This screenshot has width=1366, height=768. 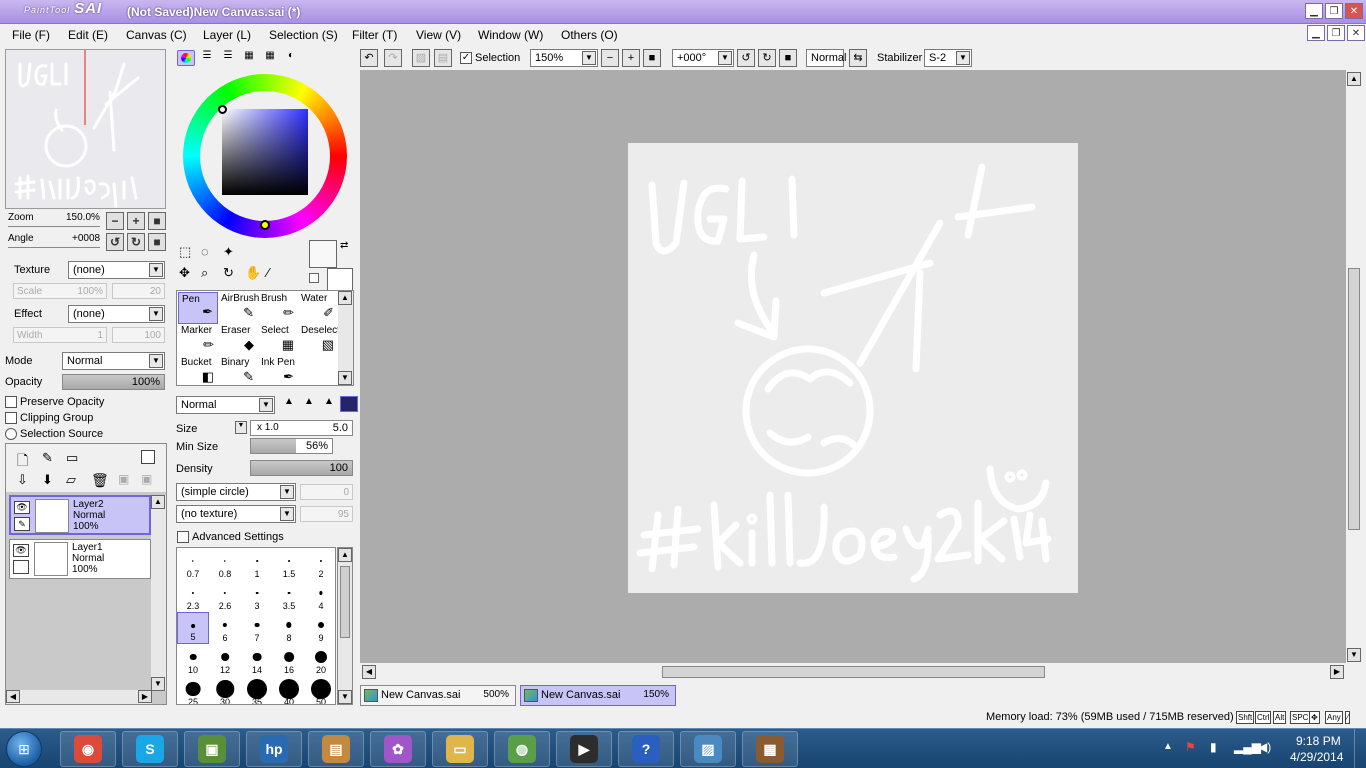 What do you see at coordinates (289, 596) in the screenshot?
I see `brush-size-3.5: 3.5` at bounding box center [289, 596].